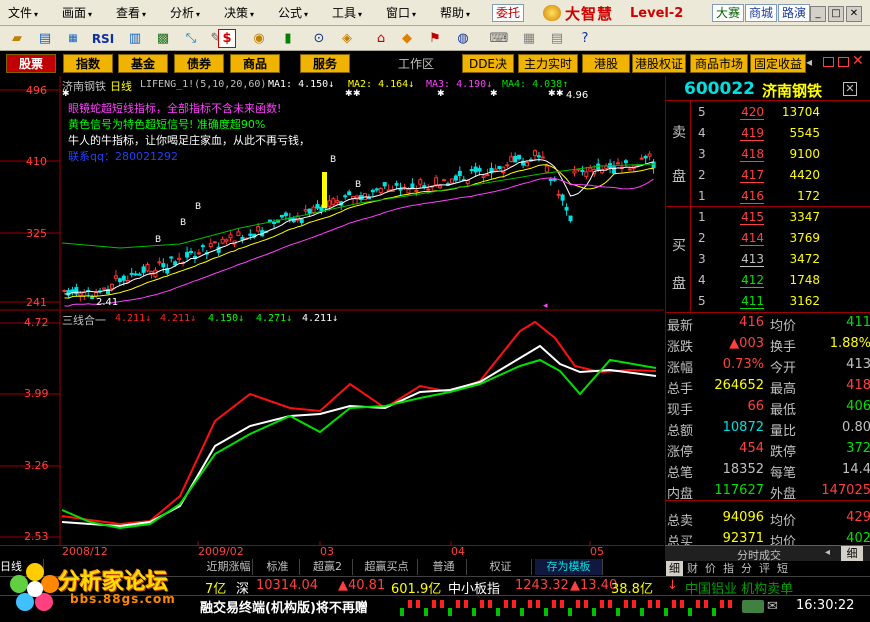 This screenshot has width=870, height=622. What do you see at coordinates (569, 567) in the screenshot?
I see `template-tab-7: 存为模板` at bounding box center [569, 567].